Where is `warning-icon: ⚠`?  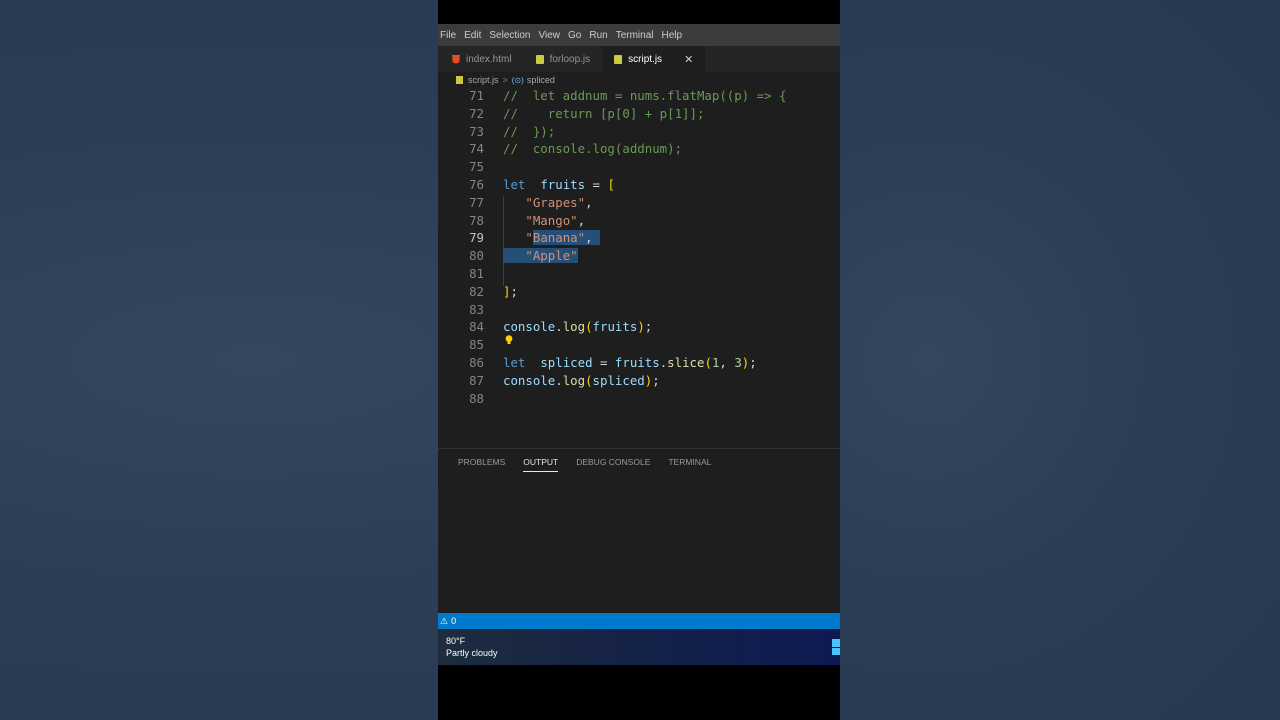 warning-icon: ⚠ is located at coordinates (444, 621).